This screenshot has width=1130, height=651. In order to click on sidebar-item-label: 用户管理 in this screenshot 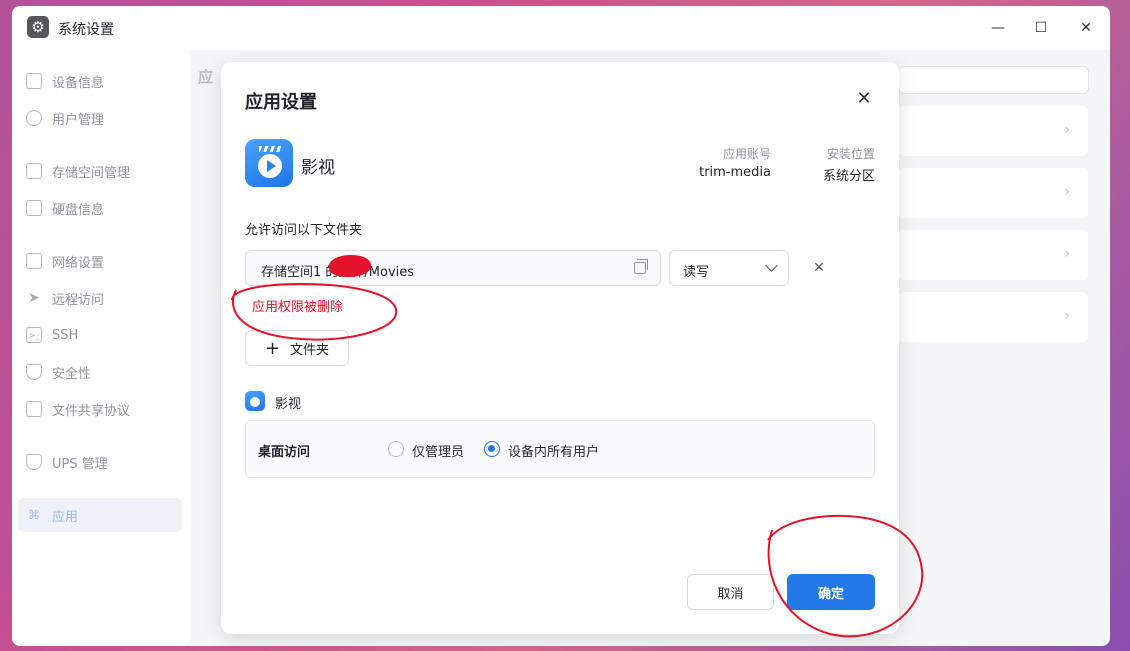, I will do `click(78, 120)`.